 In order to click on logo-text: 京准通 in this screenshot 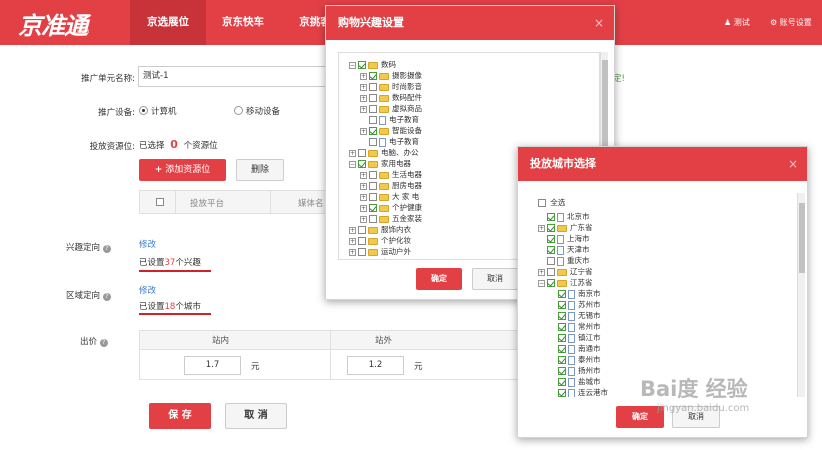, I will do `click(53, 25)`.